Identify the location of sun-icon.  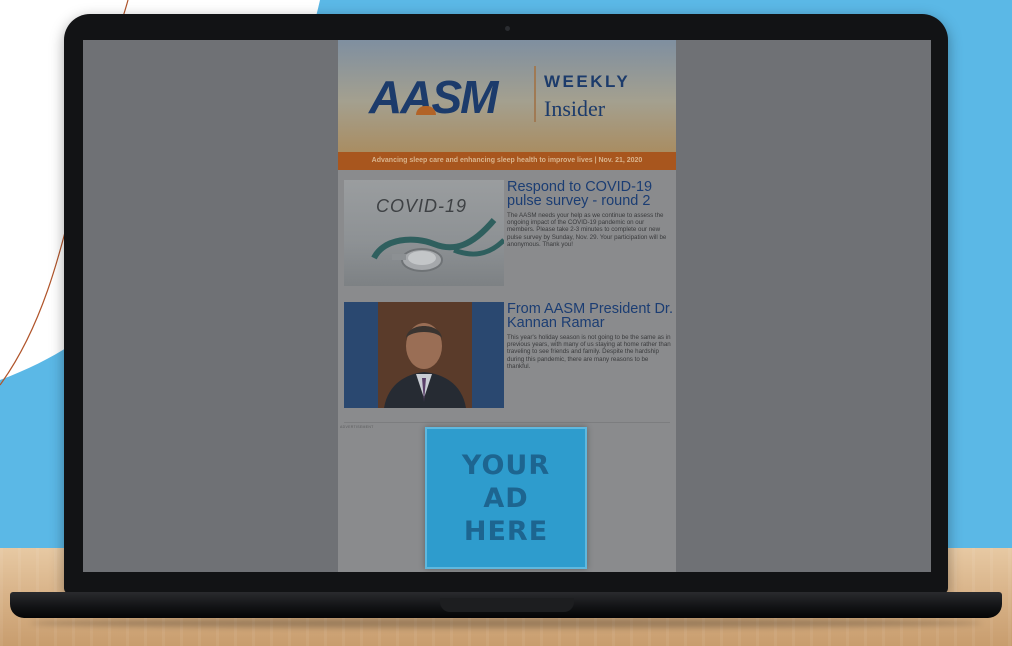
(426, 110).